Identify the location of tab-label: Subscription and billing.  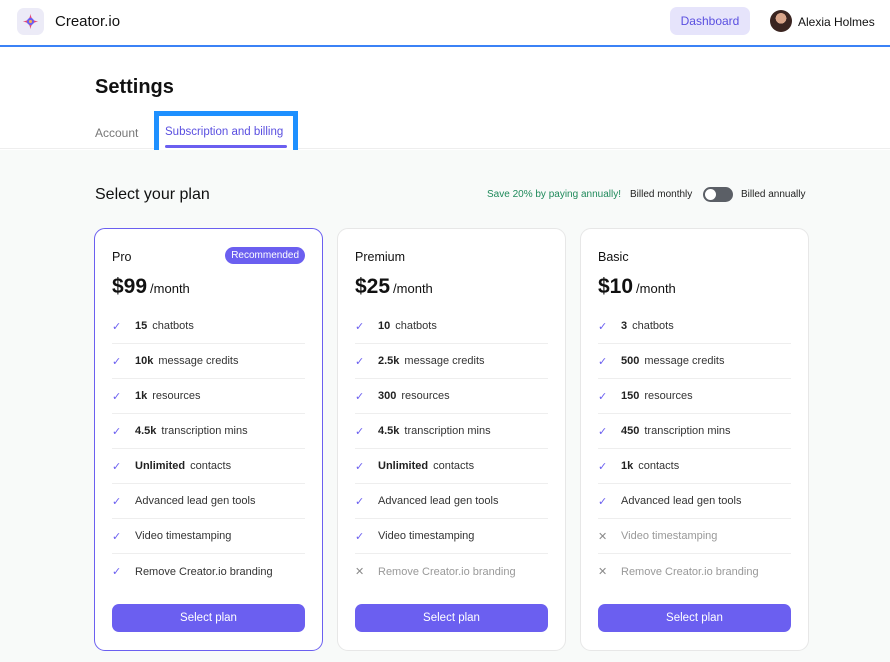
(224, 132).